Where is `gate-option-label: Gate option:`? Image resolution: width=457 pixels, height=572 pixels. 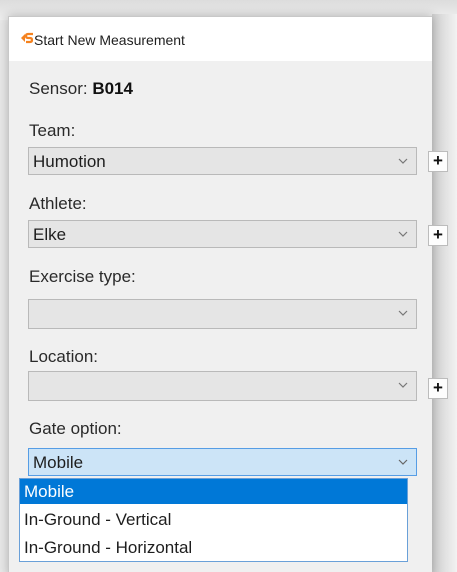
gate-option-label: Gate option: is located at coordinates (75, 428).